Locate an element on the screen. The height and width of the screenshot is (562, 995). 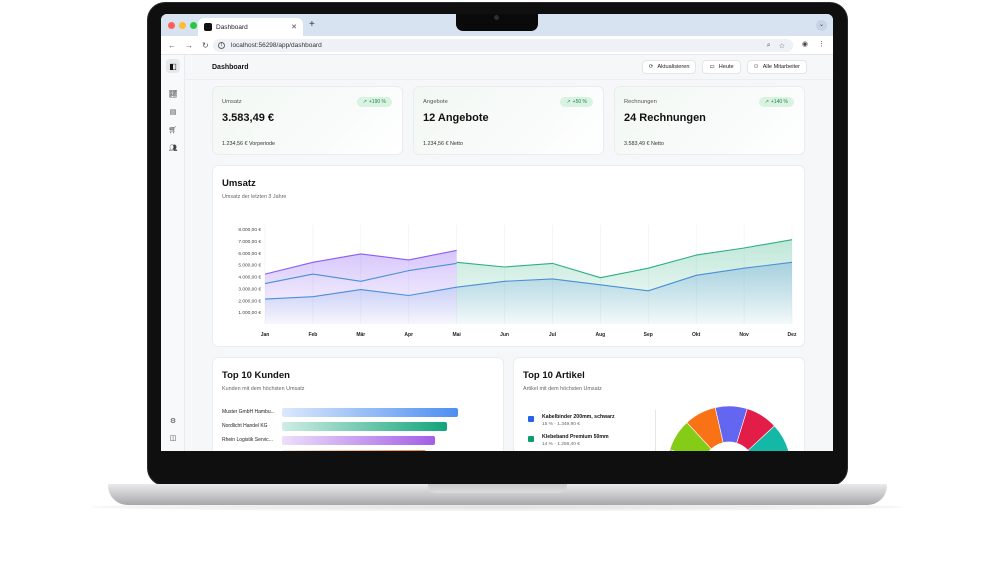
tab-search-chevron-icon: ⌄ is located at coordinates (821, 25).